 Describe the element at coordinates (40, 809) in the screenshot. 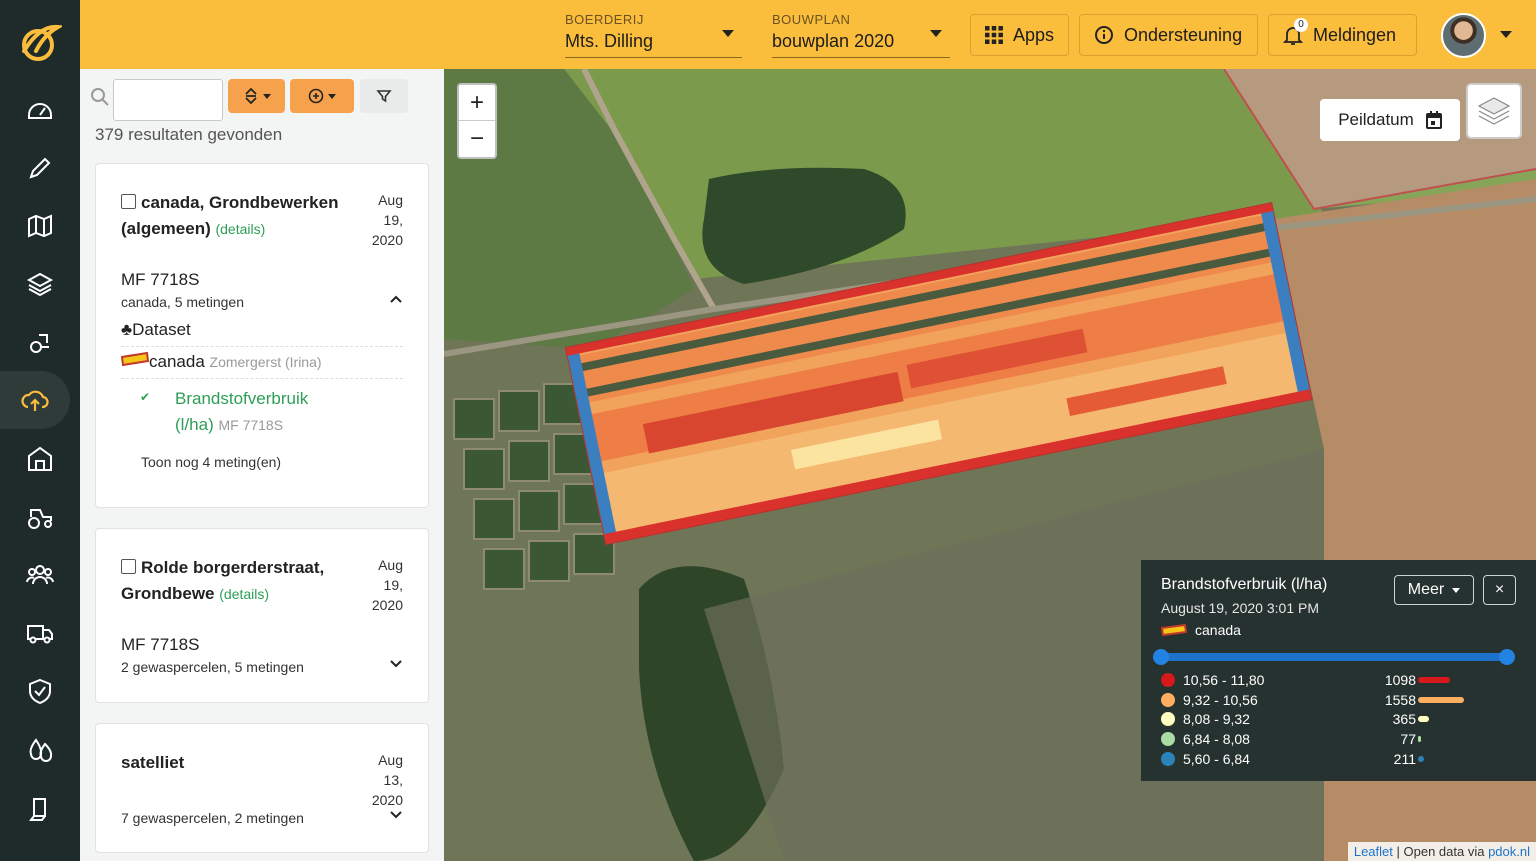

I see `document-icon` at that location.